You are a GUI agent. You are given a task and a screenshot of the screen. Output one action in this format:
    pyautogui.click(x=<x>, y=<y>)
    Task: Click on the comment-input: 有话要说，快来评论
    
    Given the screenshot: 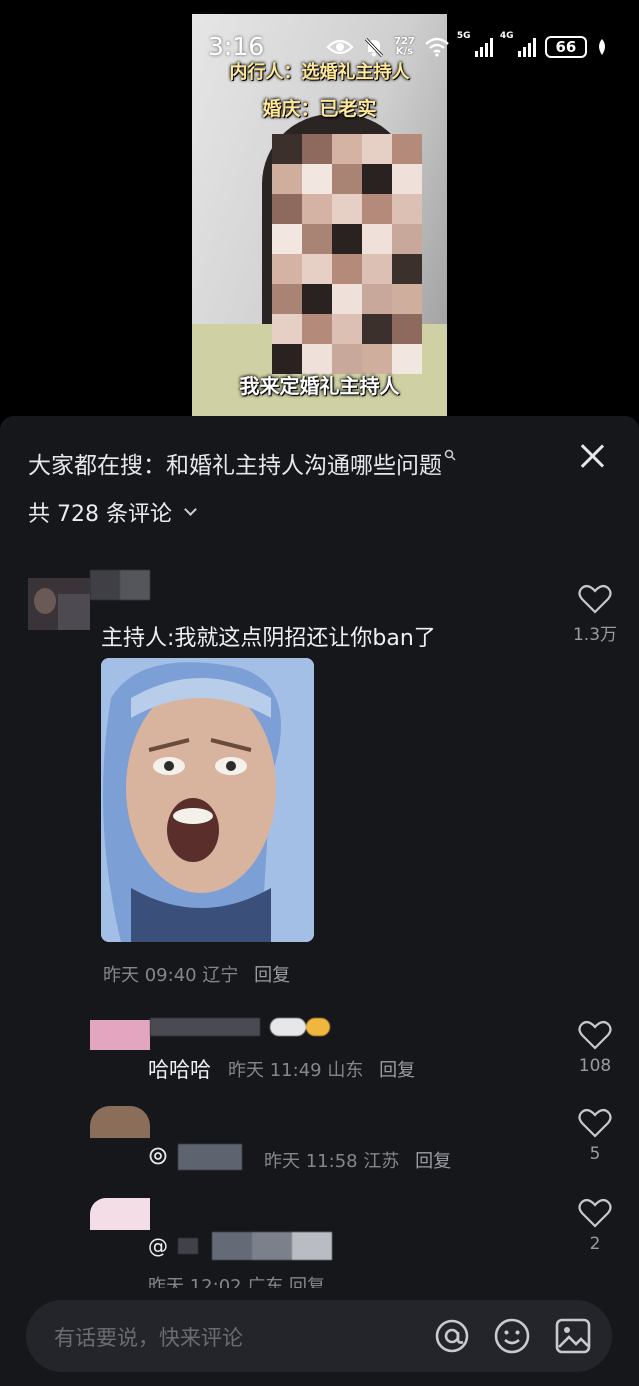 What is the action you would take?
    pyautogui.click(x=319, y=1336)
    